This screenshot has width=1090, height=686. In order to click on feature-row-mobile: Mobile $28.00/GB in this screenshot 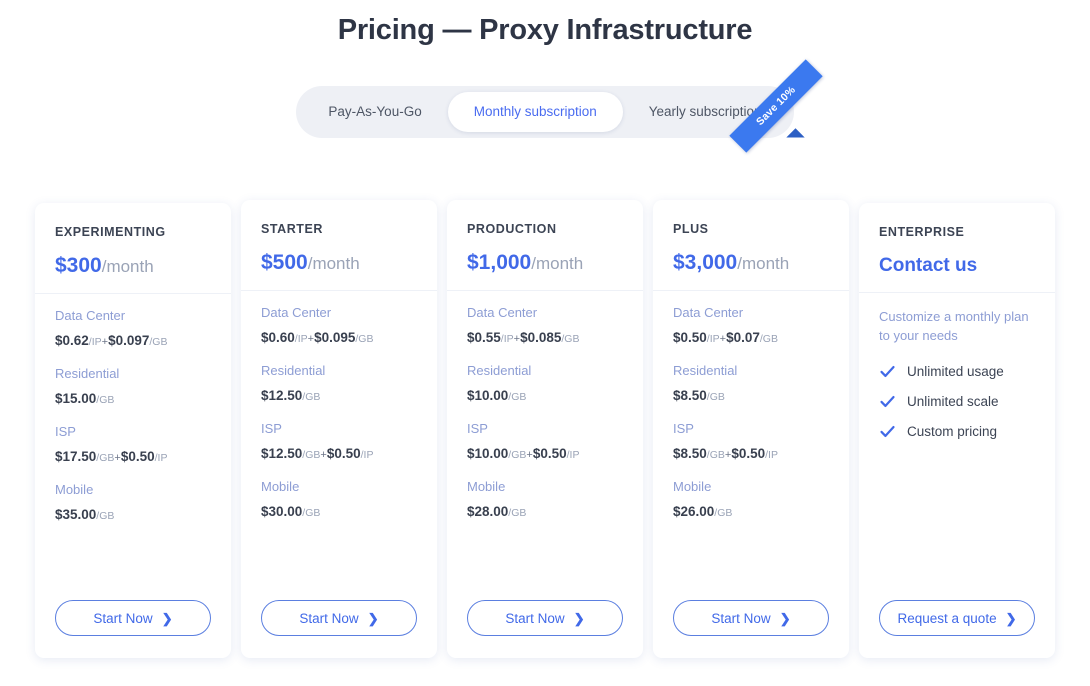, I will do `click(545, 500)`.